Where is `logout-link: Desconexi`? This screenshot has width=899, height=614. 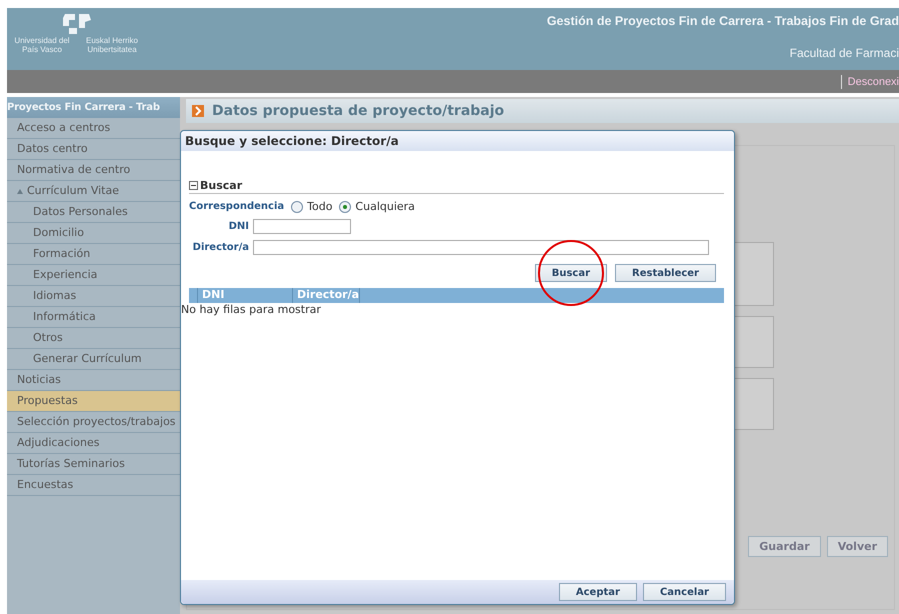 logout-link: Desconexi is located at coordinates (873, 82).